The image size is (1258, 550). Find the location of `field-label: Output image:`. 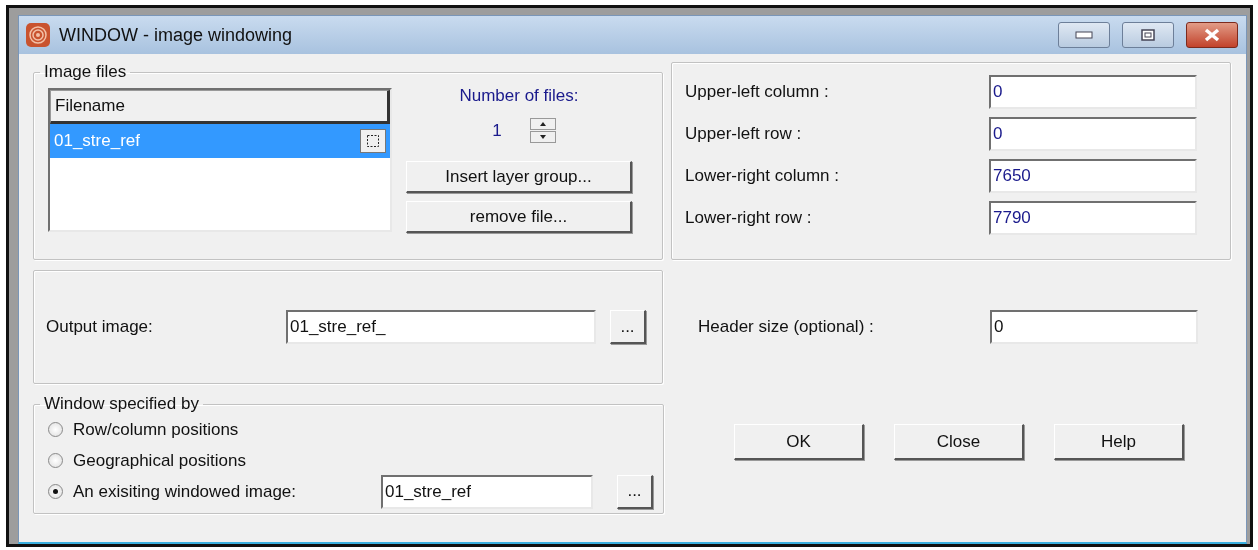

field-label: Output image: is located at coordinates (100, 327).